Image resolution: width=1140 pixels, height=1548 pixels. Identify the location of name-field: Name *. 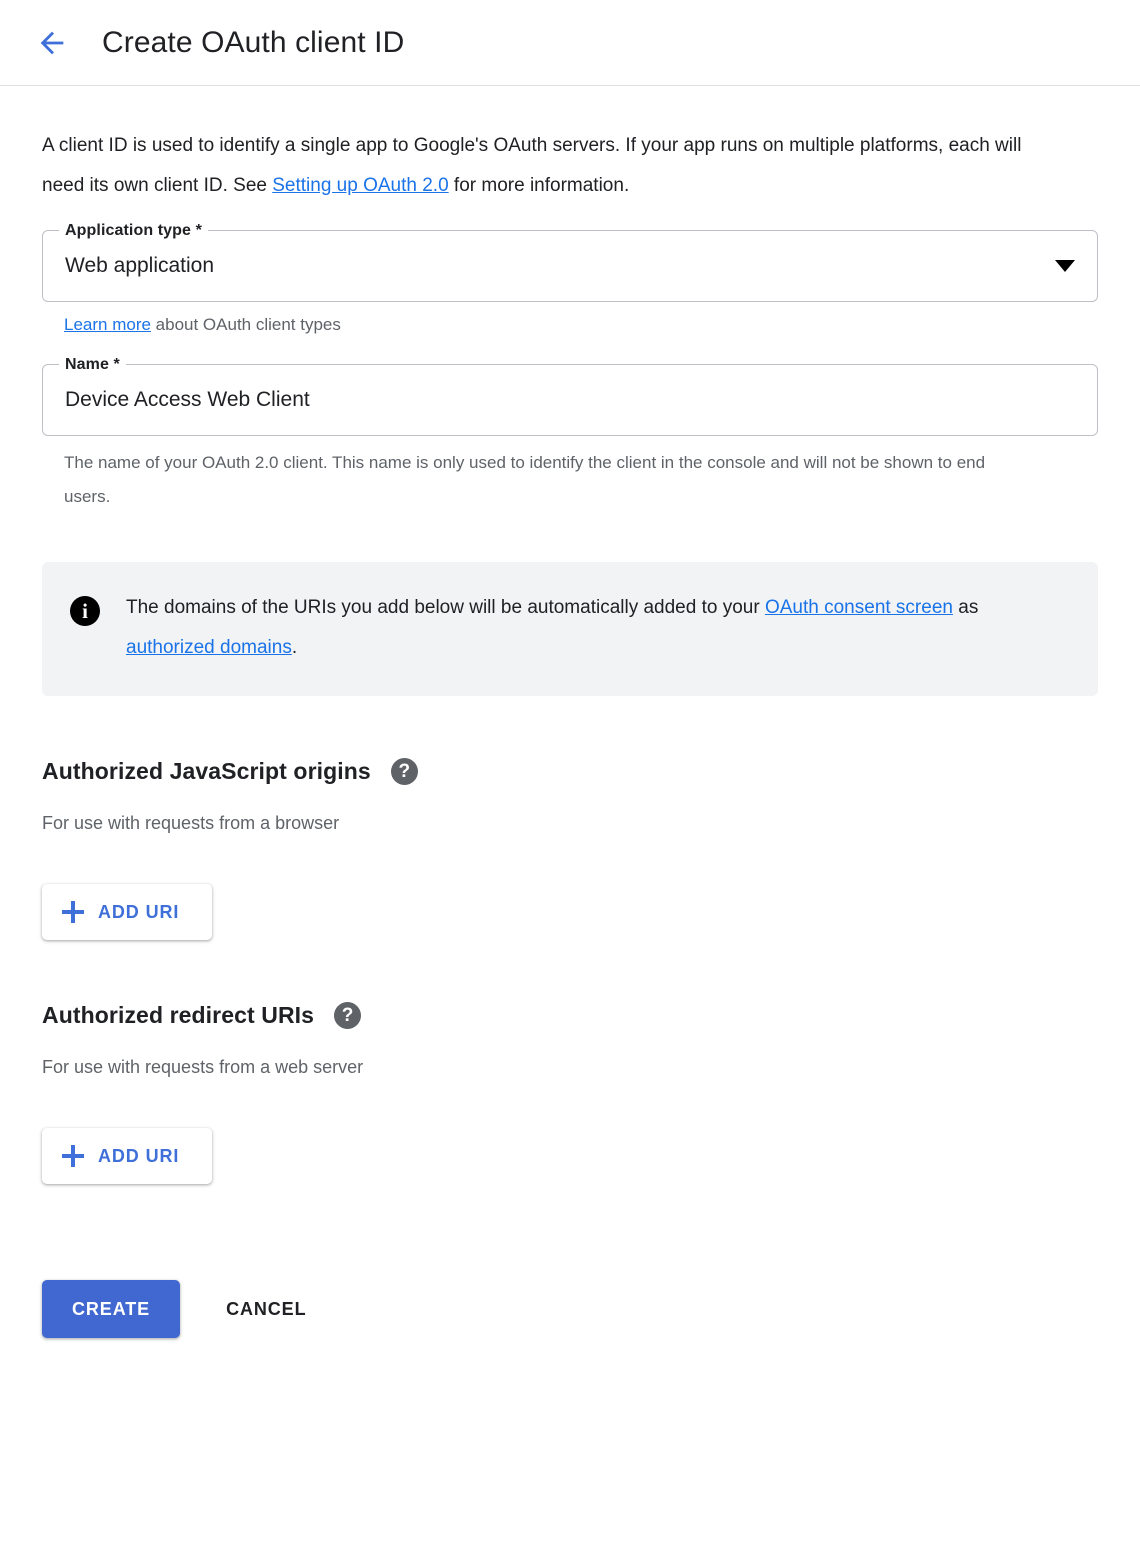
(570, 395).